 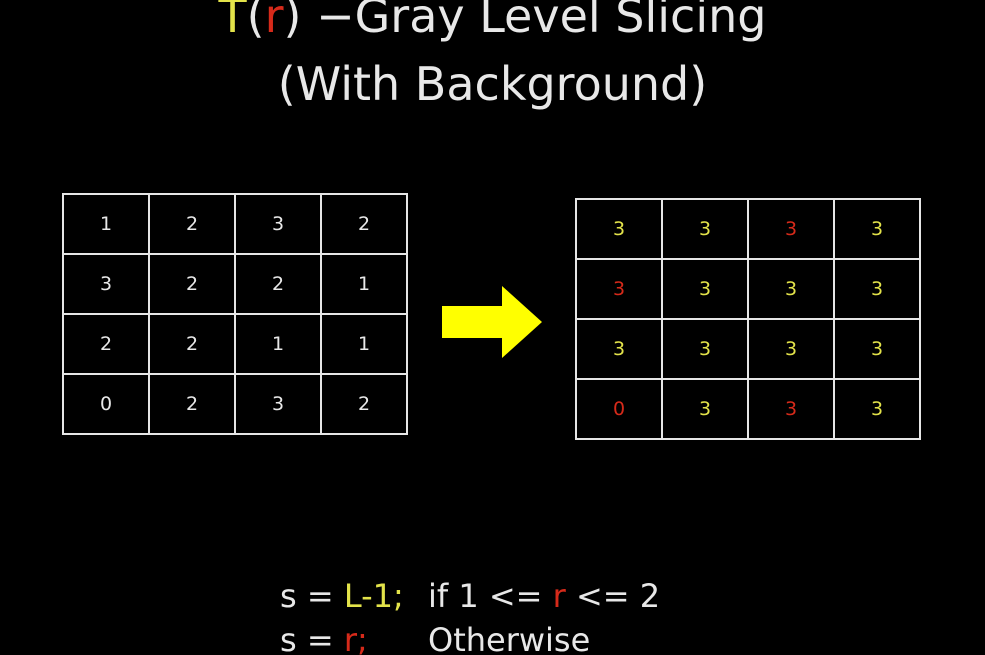 I want to click on output-image-grid: 3333333333330333, so click(x=748, y=319).